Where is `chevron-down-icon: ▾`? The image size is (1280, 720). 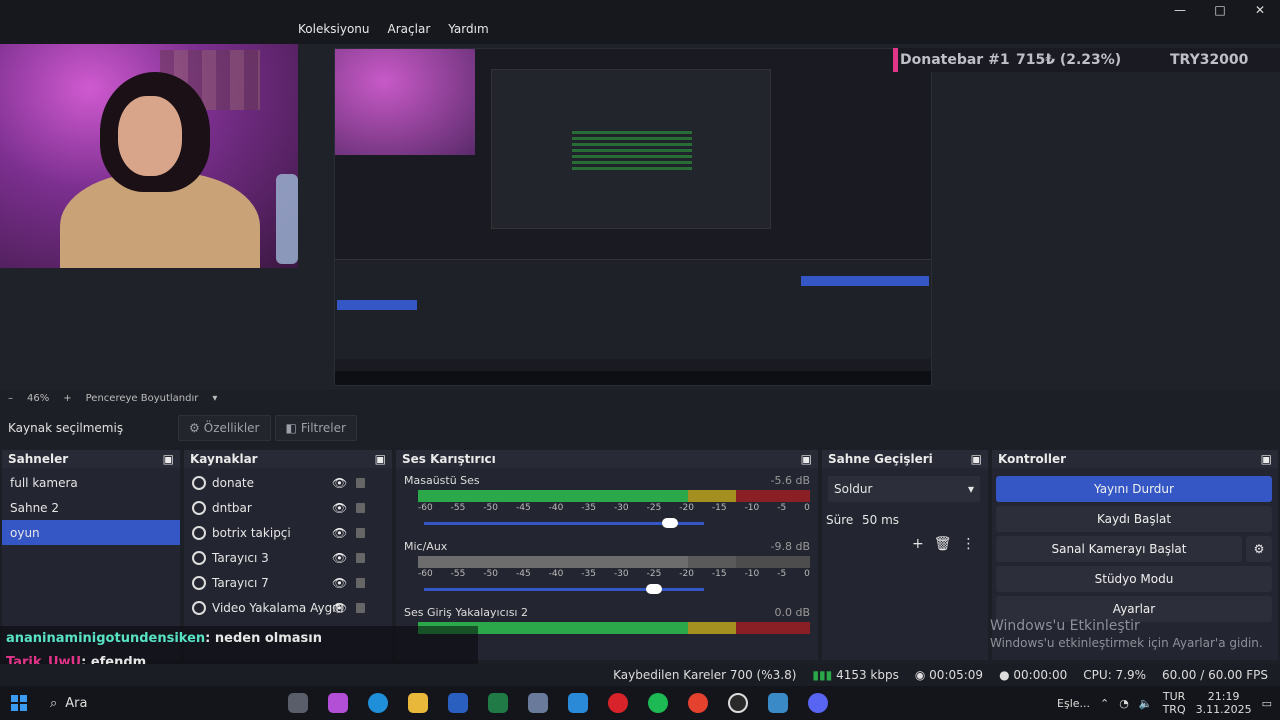 chevron-down-icon: ▾ is located at coordinates (214, 398).